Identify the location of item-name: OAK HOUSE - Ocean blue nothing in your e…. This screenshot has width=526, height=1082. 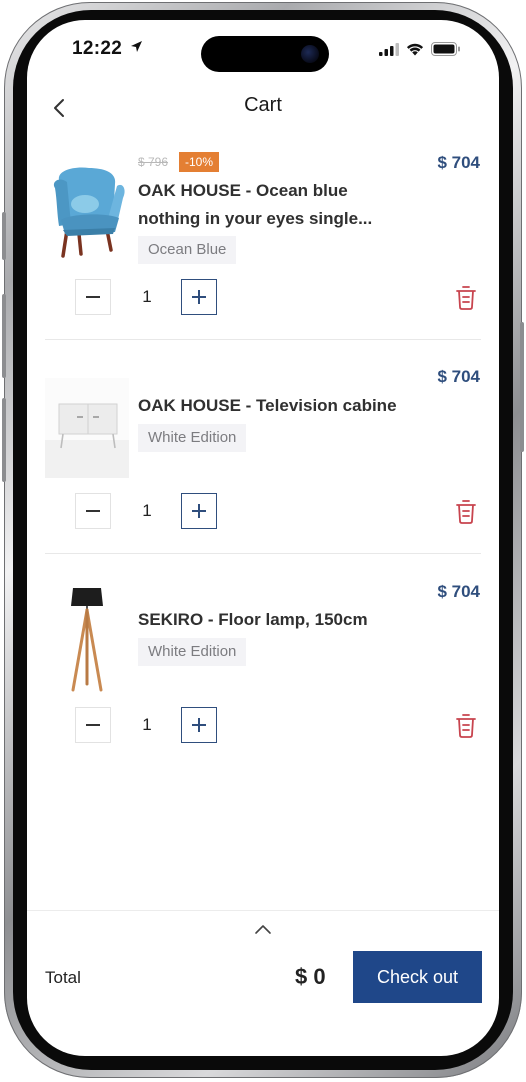
(255, 204).